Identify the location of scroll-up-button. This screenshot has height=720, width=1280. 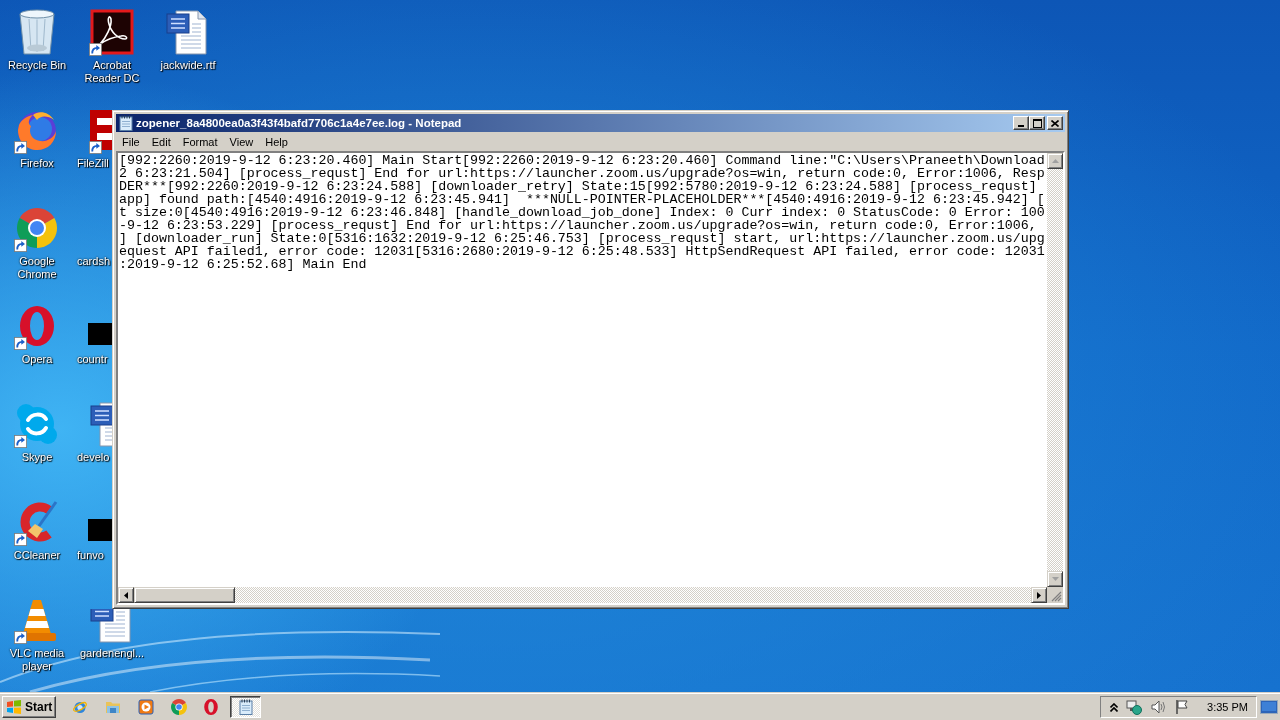
(1055, 161).